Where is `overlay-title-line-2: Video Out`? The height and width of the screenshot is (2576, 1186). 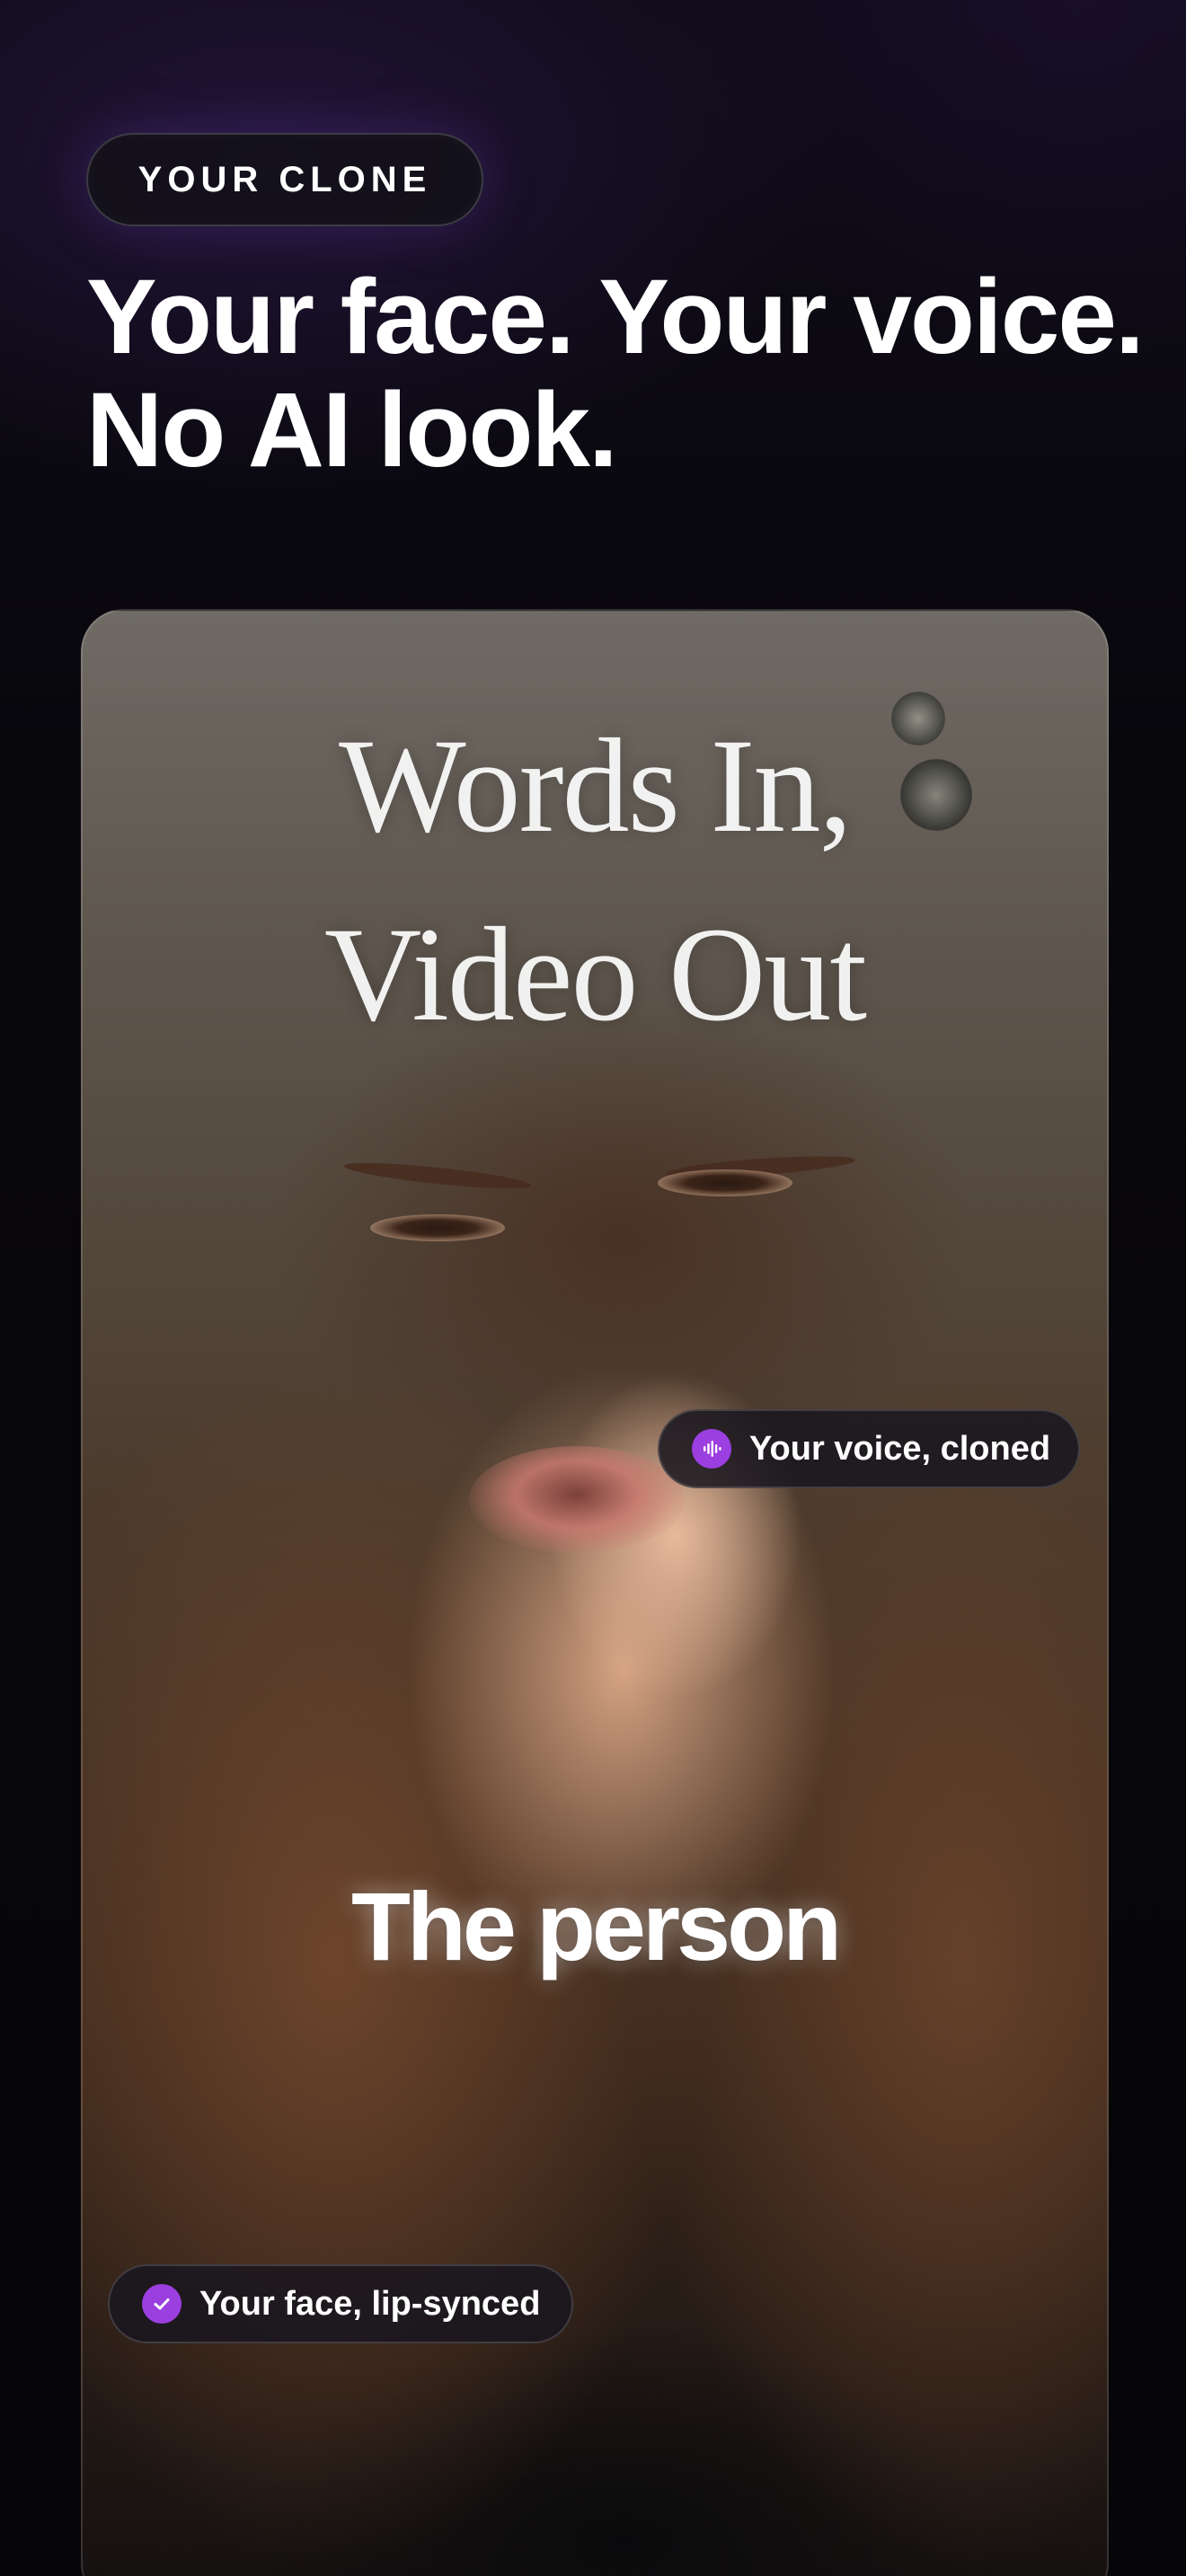 overlay-title-line-2: Video Out is located at coordinates (595, 974).